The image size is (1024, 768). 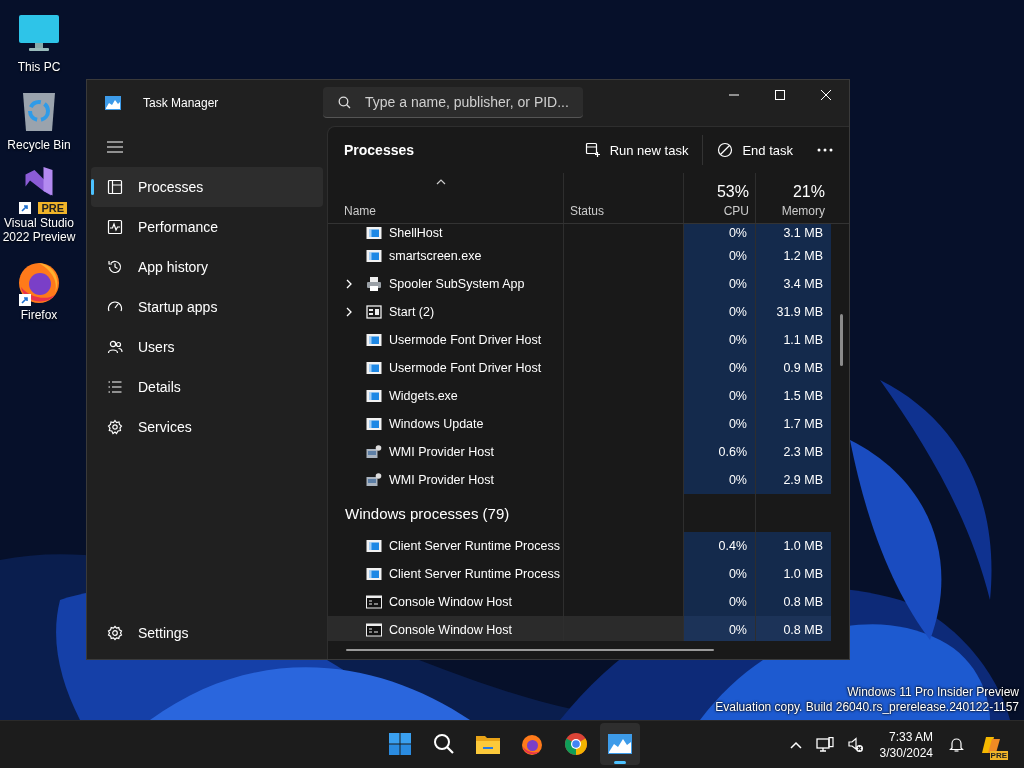 I want to click on desktop-icon-label: Visual Studio 2022 Preview, so click(x=39, y=230).